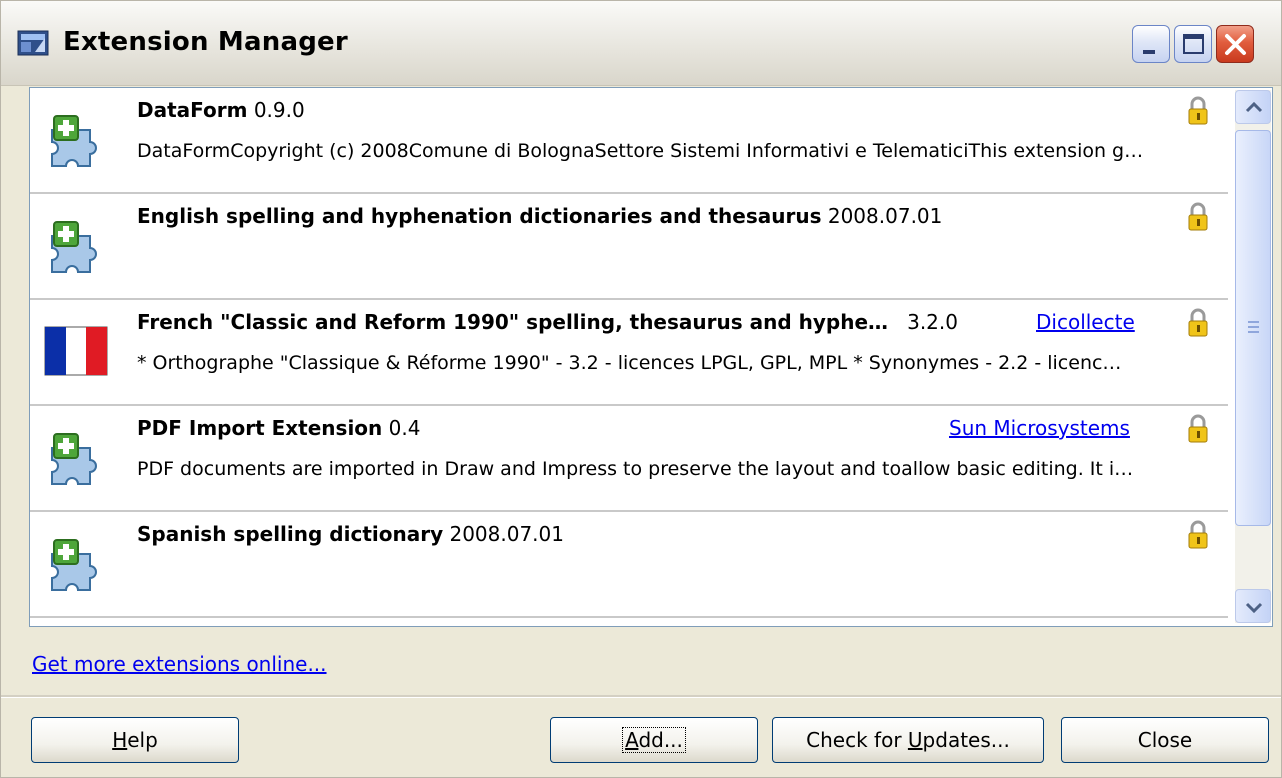 Image resolution: width=1282 pixels, height=778 pixels. I want to click on separator, so click(641, 696).